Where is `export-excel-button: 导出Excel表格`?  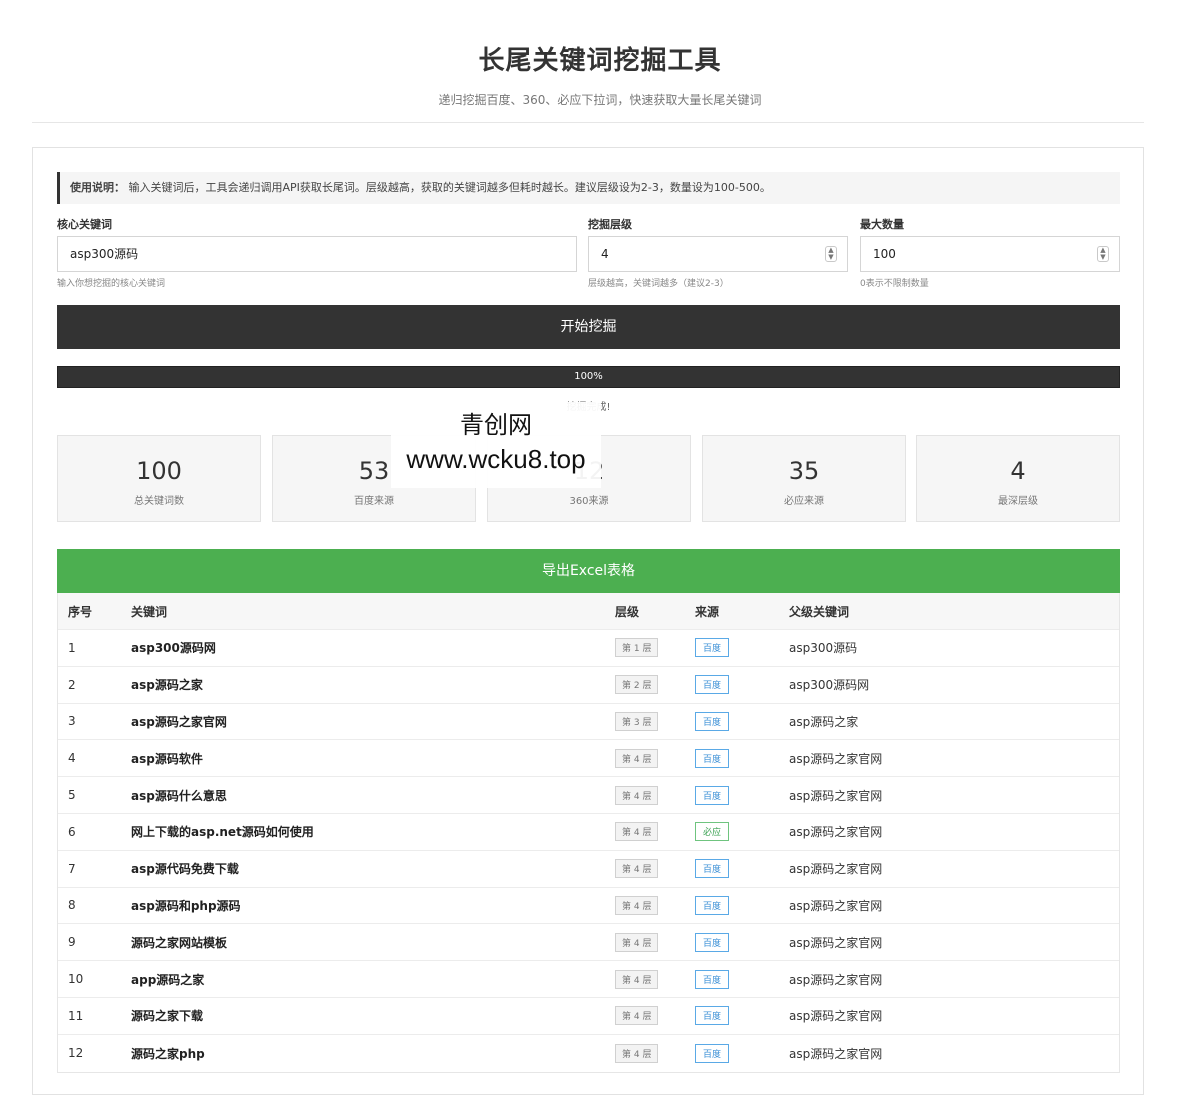
export-excel-button: 导出Excel表格 is located at coordinates (588, 571).